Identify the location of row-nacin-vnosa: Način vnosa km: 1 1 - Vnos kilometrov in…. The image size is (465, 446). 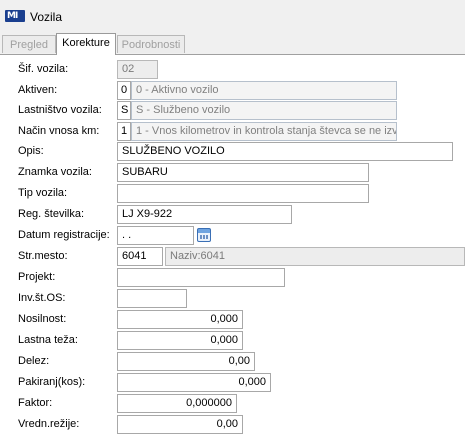
(232, 131).